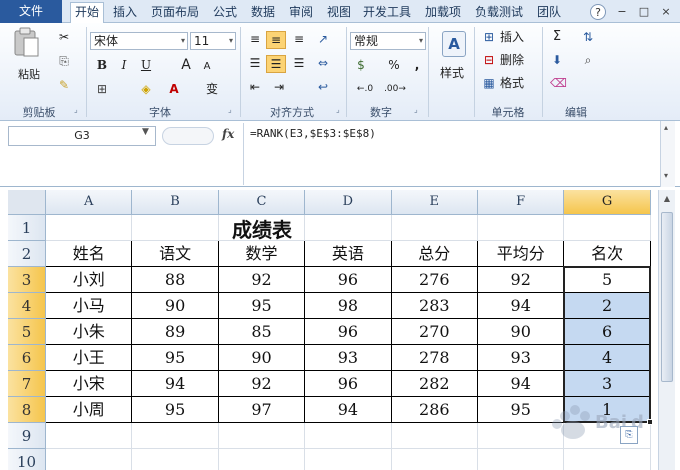 This screenshot has width=680, height=470. Describe the element at coordinates (365, 89) in the screenshot. I see `increase-decimal-icon: ←.0` at that location.